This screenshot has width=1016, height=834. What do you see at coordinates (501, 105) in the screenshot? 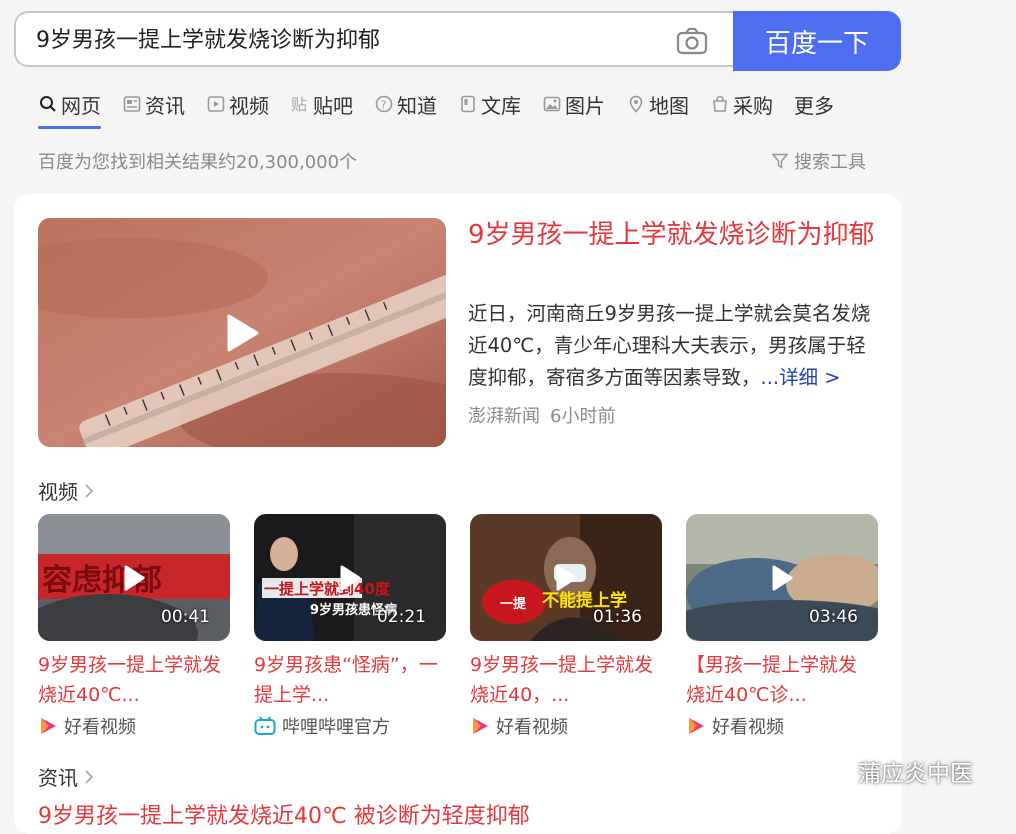
I see `tab-label: 文库` at bounding box center [501, 105].